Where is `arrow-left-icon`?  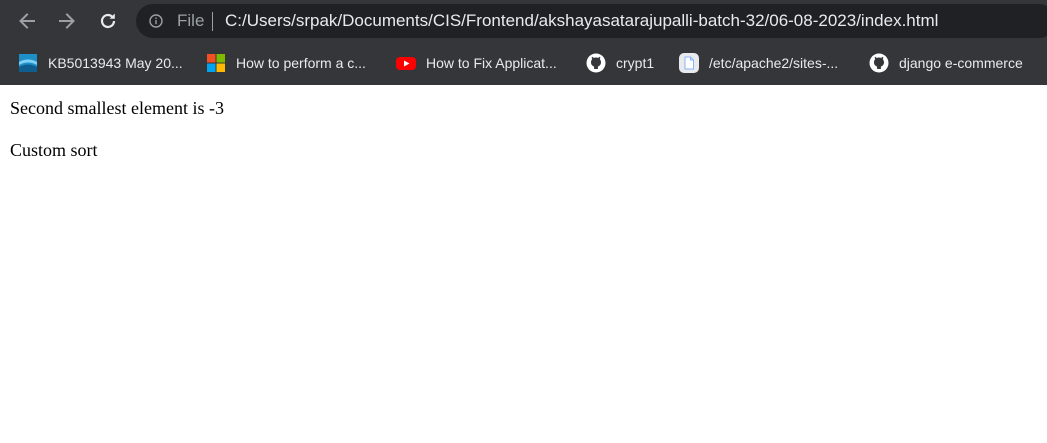
arrow-left-icon is located at coordinates (27, 21).